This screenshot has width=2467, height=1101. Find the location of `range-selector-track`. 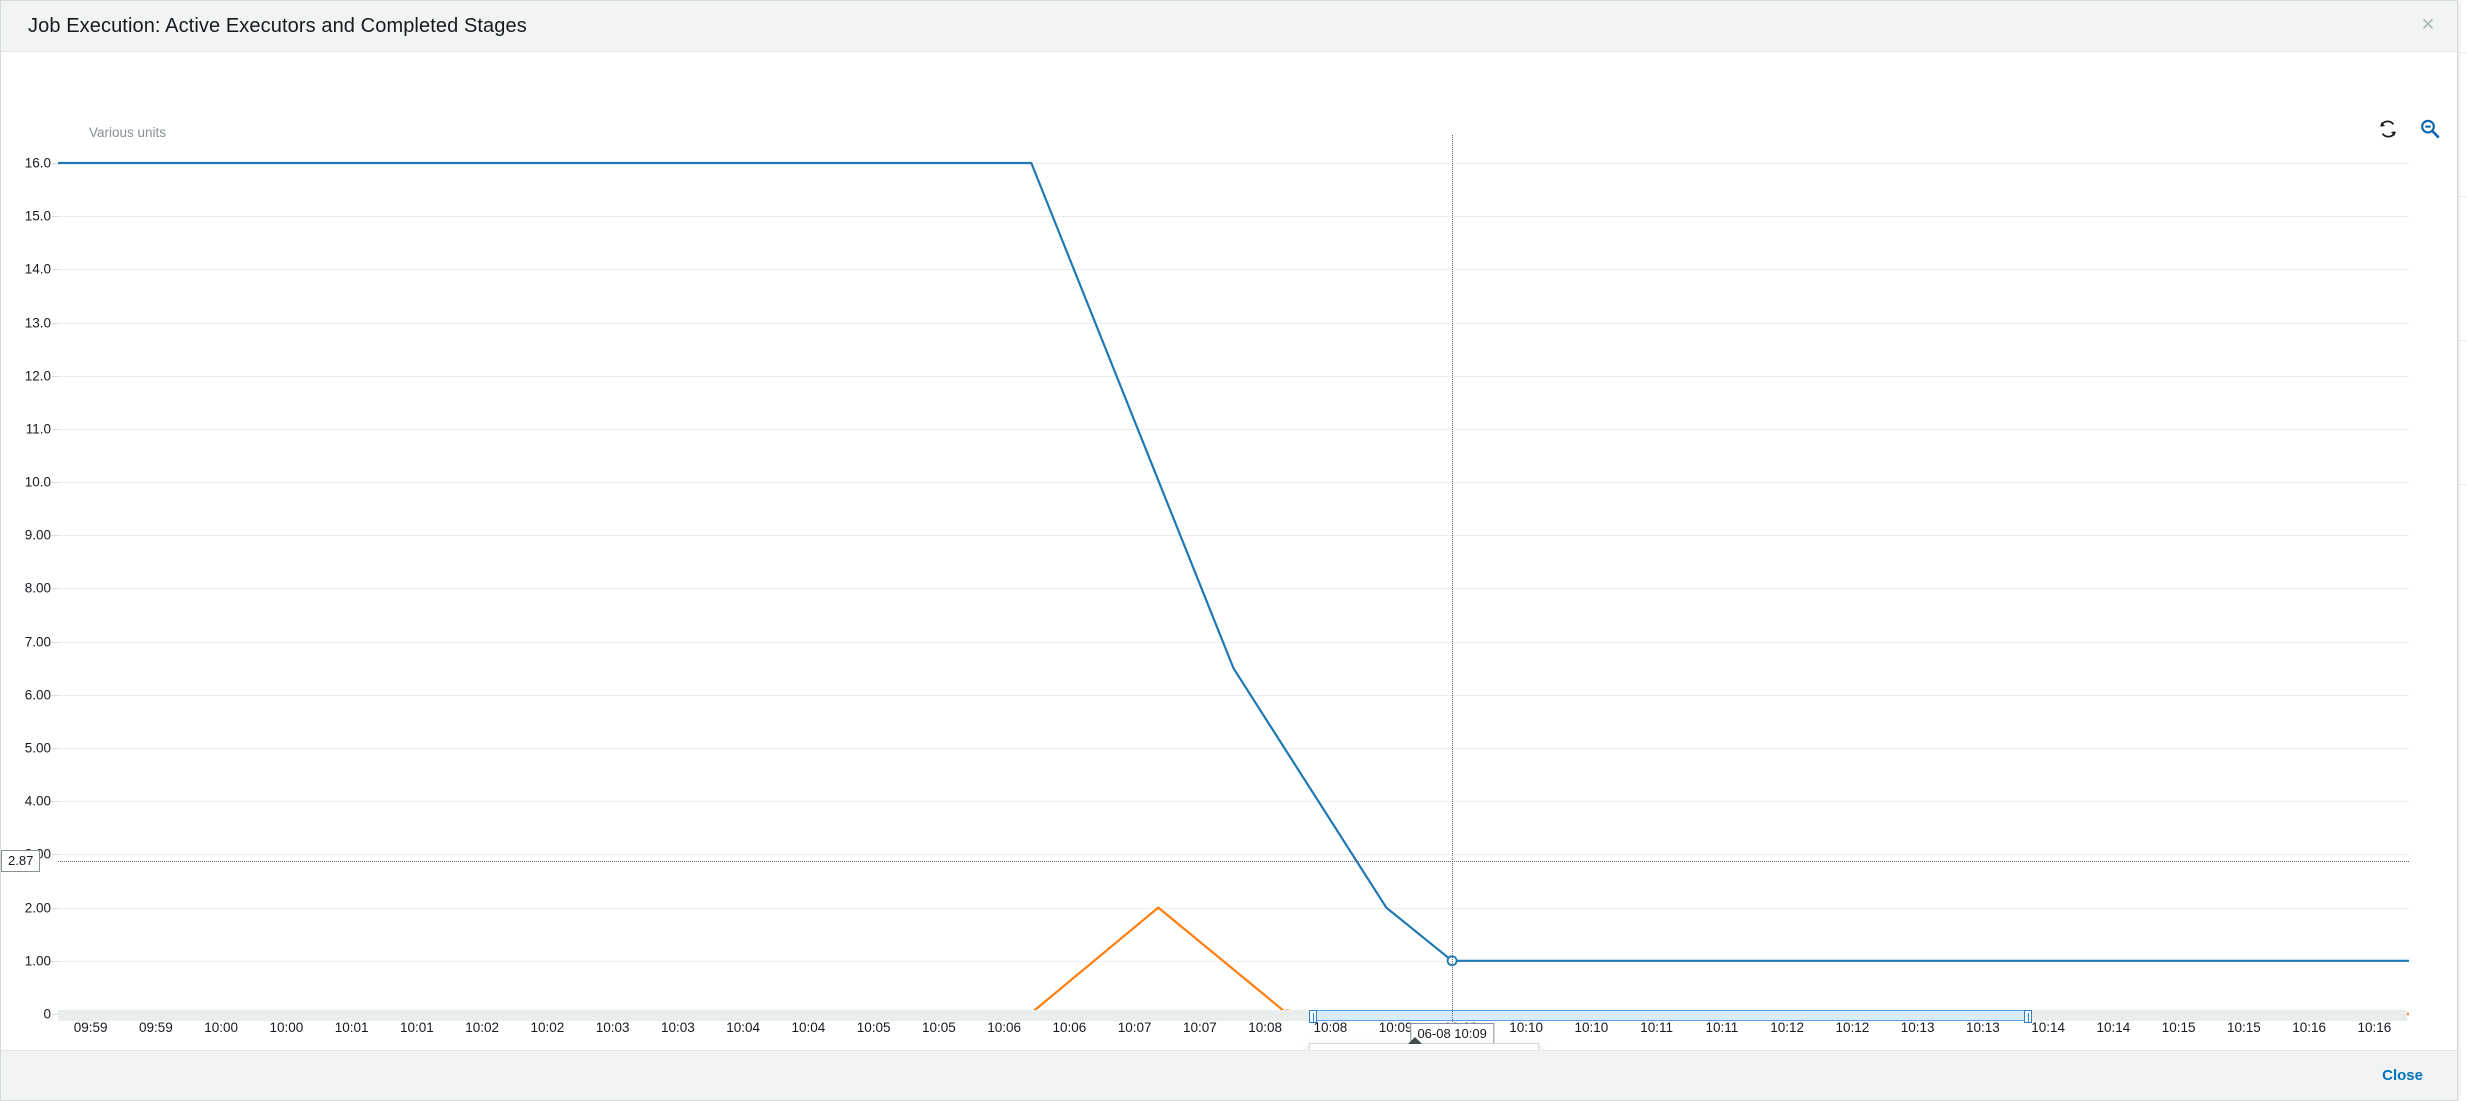

range-selector-track is located at coordinates (1232, 1016).